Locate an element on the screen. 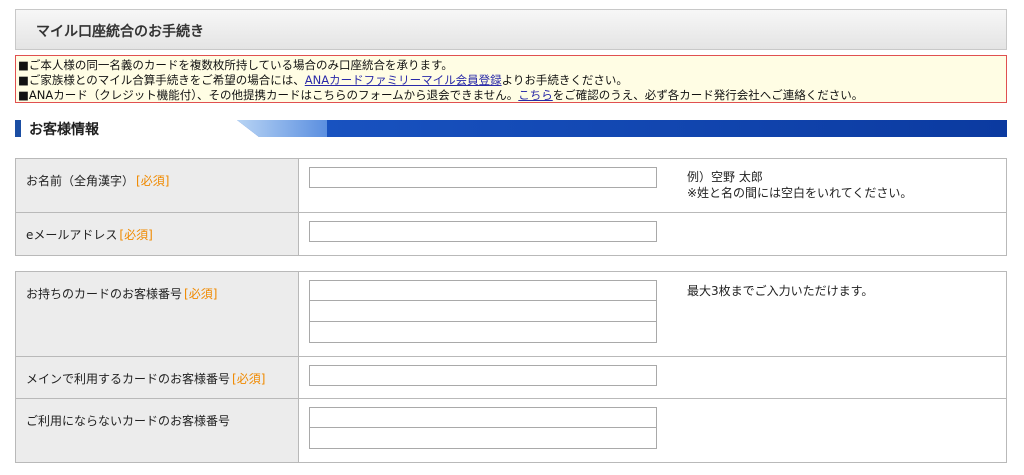 The width and height of the screenshot is (1024, 475). email-row: eメールアドレス [必須] is located at coordinates (511, 234).